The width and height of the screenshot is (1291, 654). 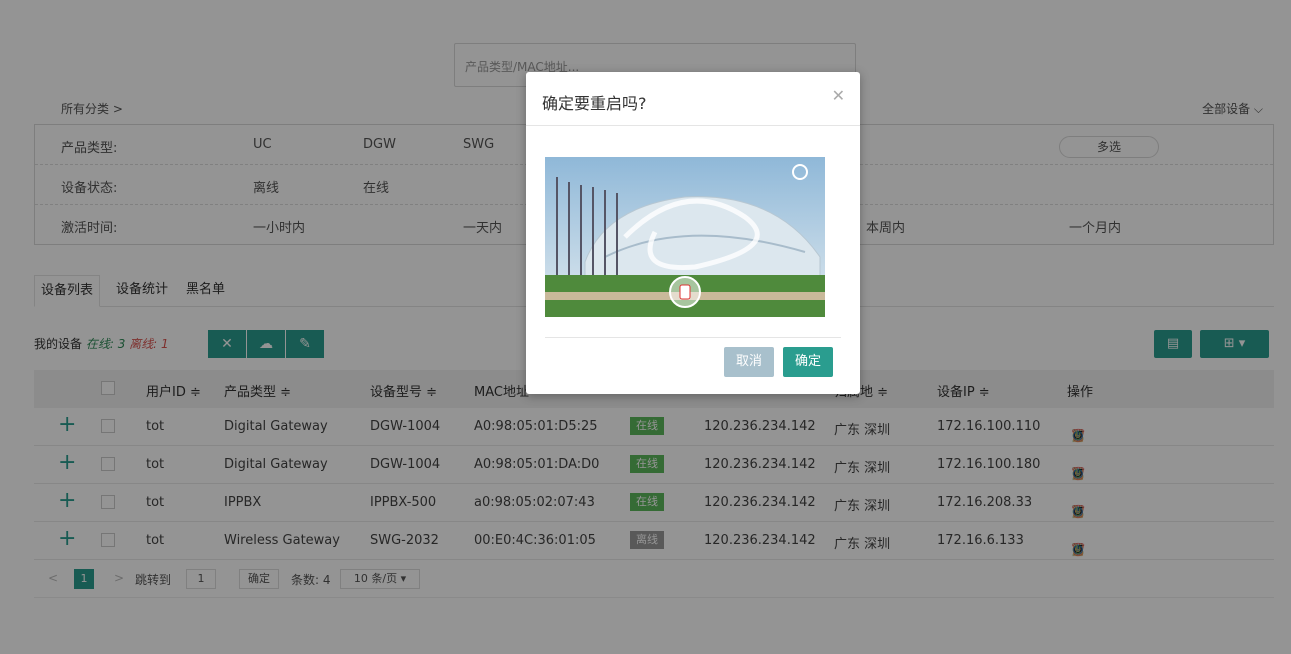 What do you see at coordinates (838, 95) in the screenshot?
I see `close-icon: ✕` at bounding box center [838, 95].